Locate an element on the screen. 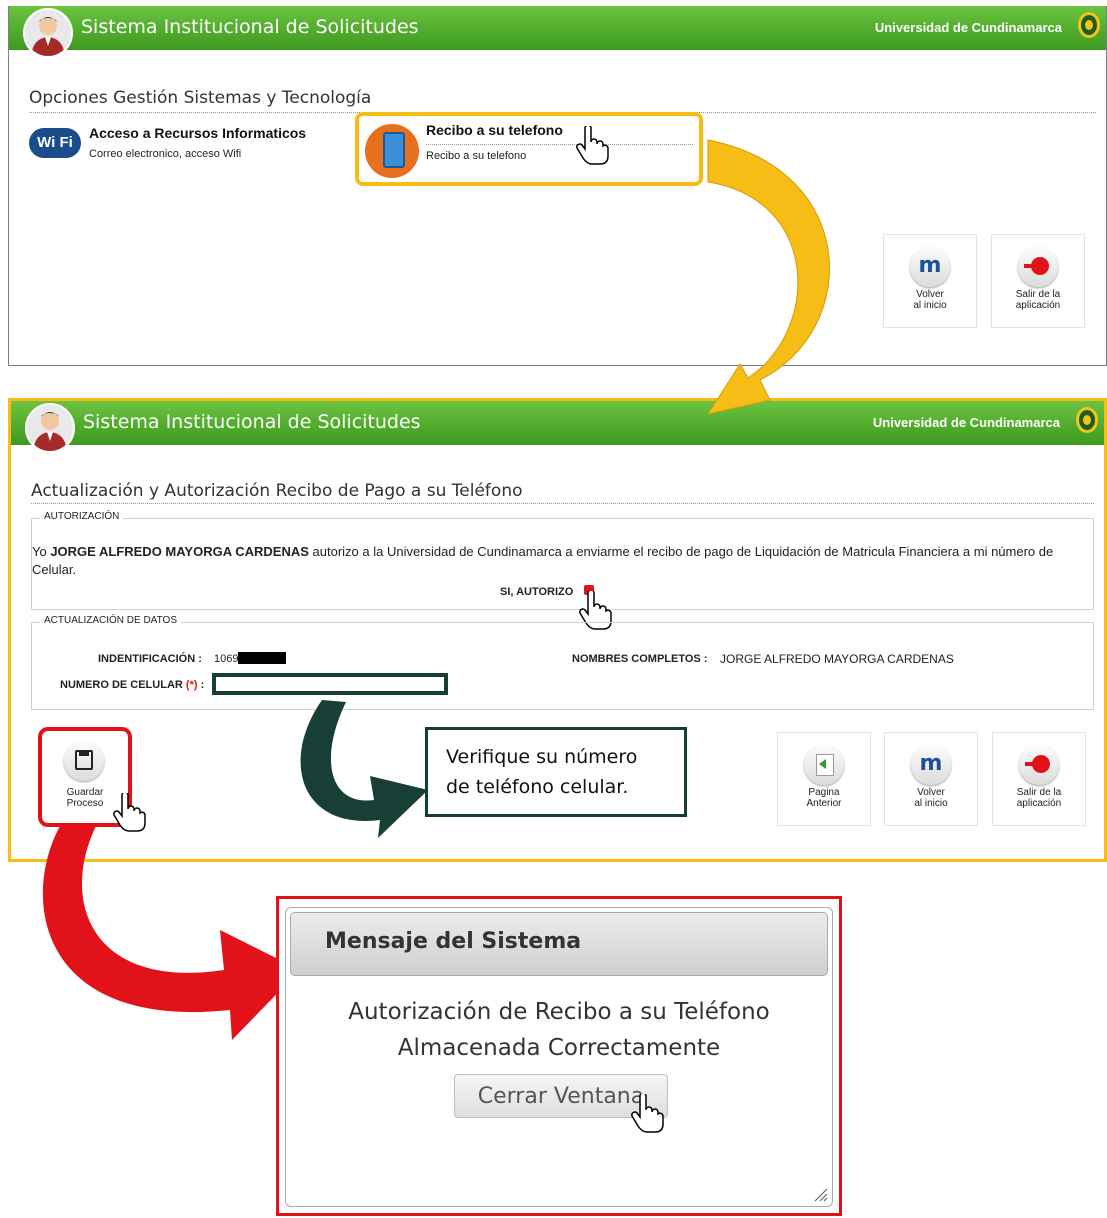  save-button: Guardar Proceso is located at coordinates (92, 779).